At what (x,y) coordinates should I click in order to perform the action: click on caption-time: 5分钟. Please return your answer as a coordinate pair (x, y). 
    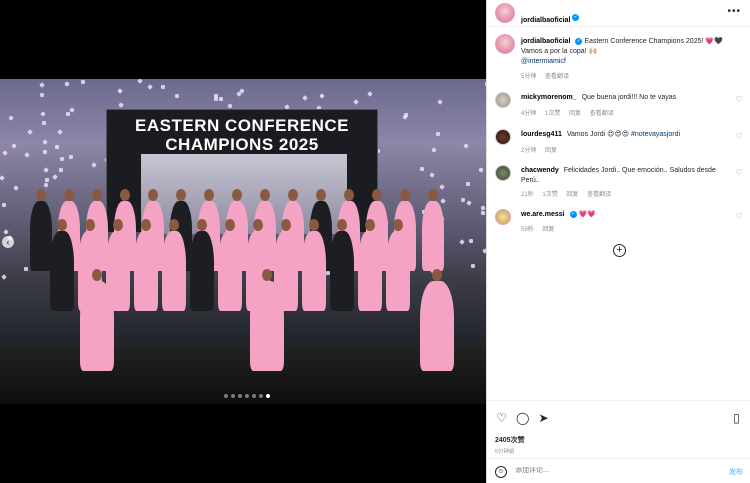
    Looking at the image, I should click on (529, 77).